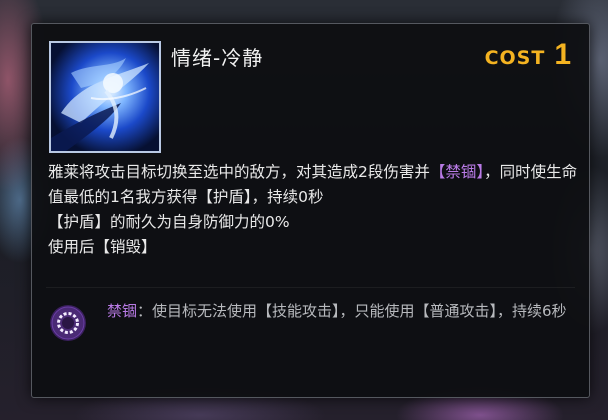  I want to click on description-text: 【护盾】的耐久为自身防御力的0%, so click(169, 222).